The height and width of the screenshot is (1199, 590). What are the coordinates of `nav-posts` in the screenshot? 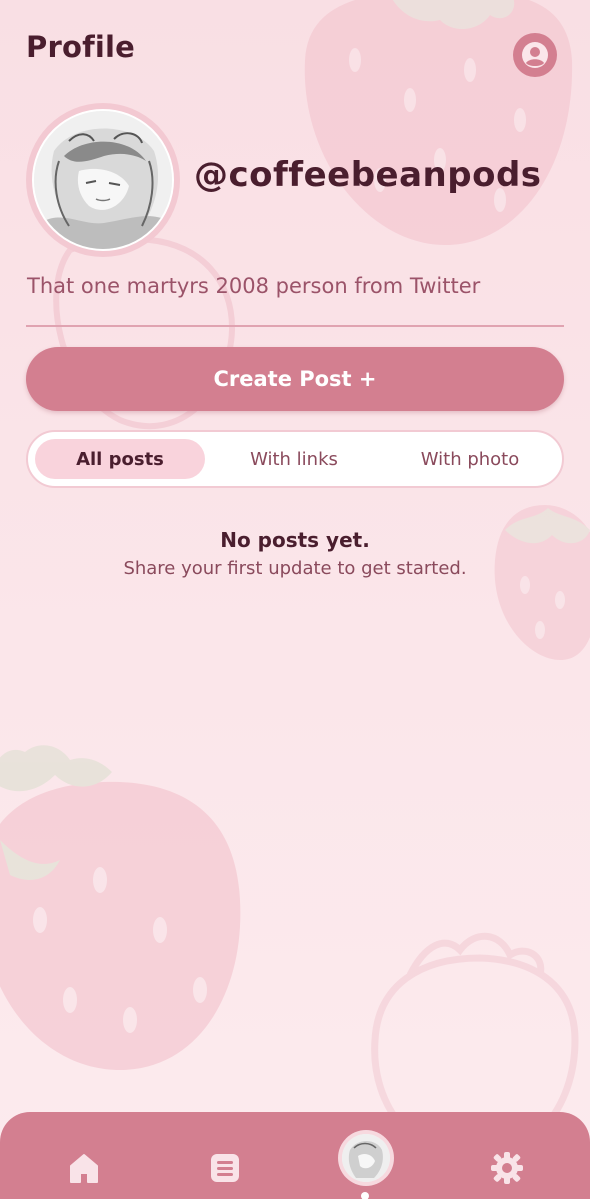 It's located at (225, 1168).